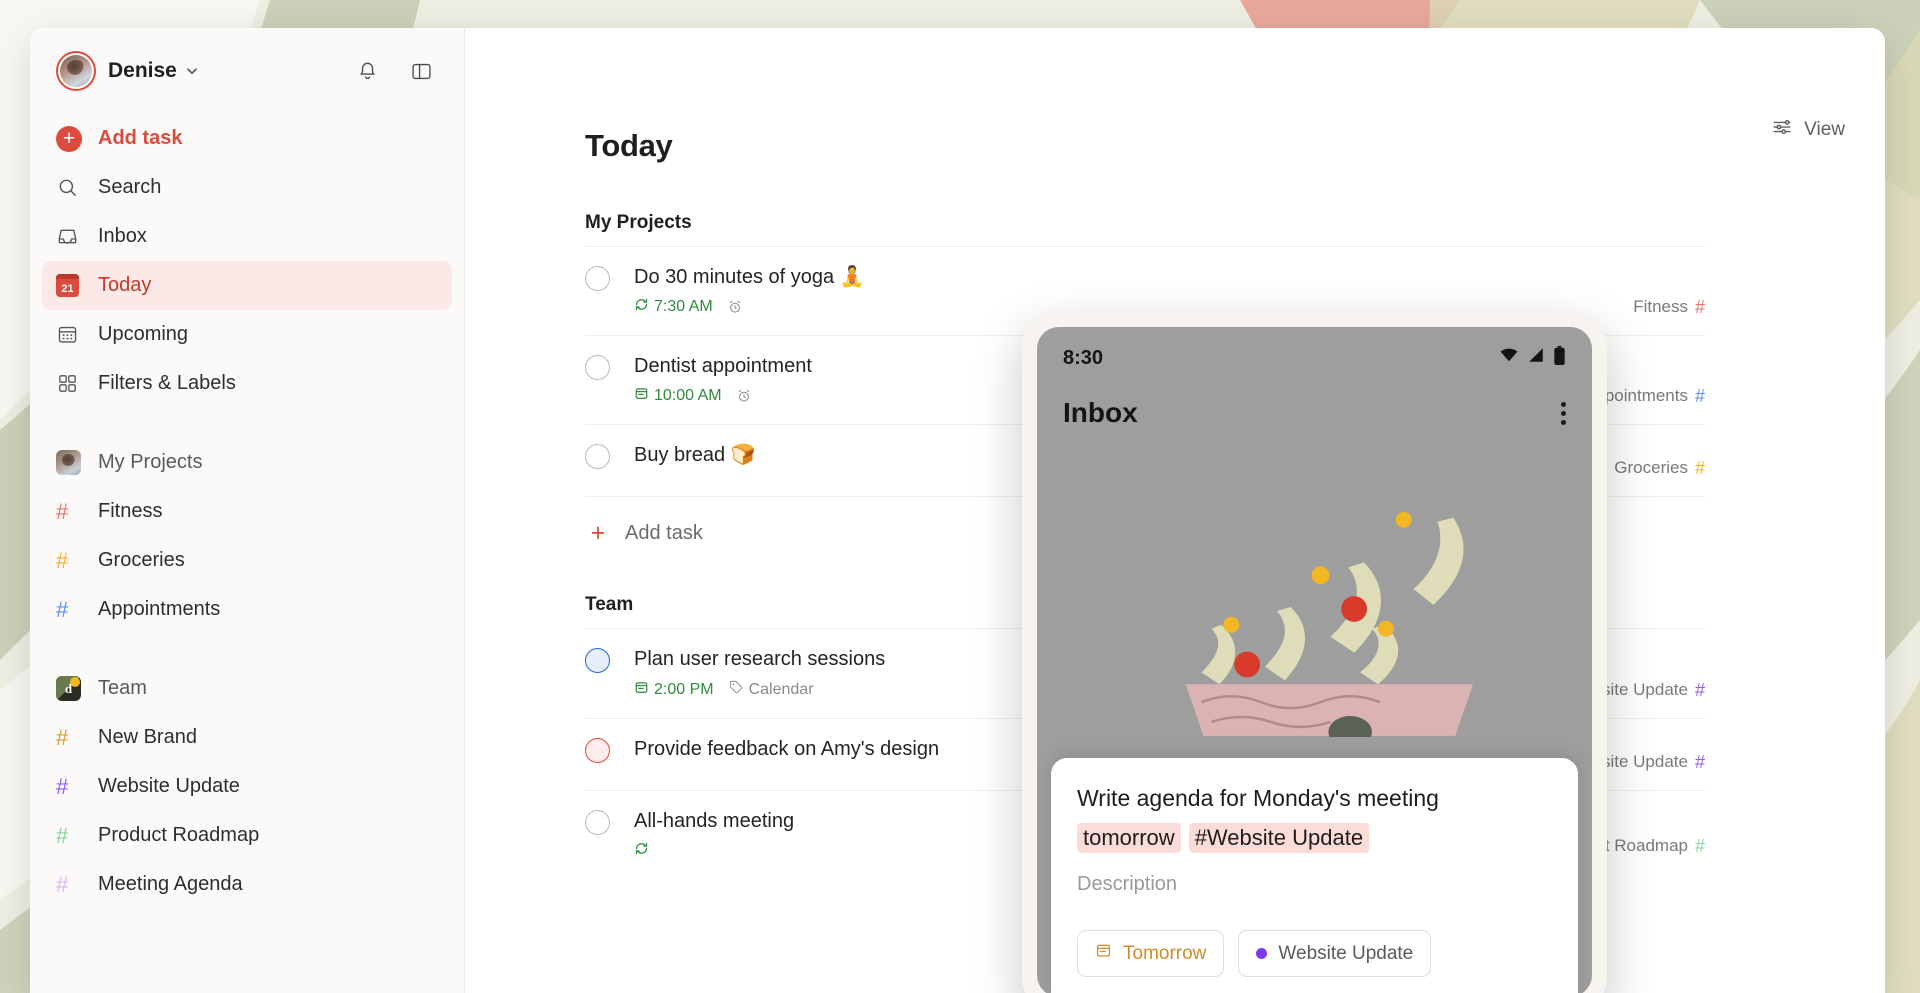  I want to click on recurring-icon, so click(641, 848).